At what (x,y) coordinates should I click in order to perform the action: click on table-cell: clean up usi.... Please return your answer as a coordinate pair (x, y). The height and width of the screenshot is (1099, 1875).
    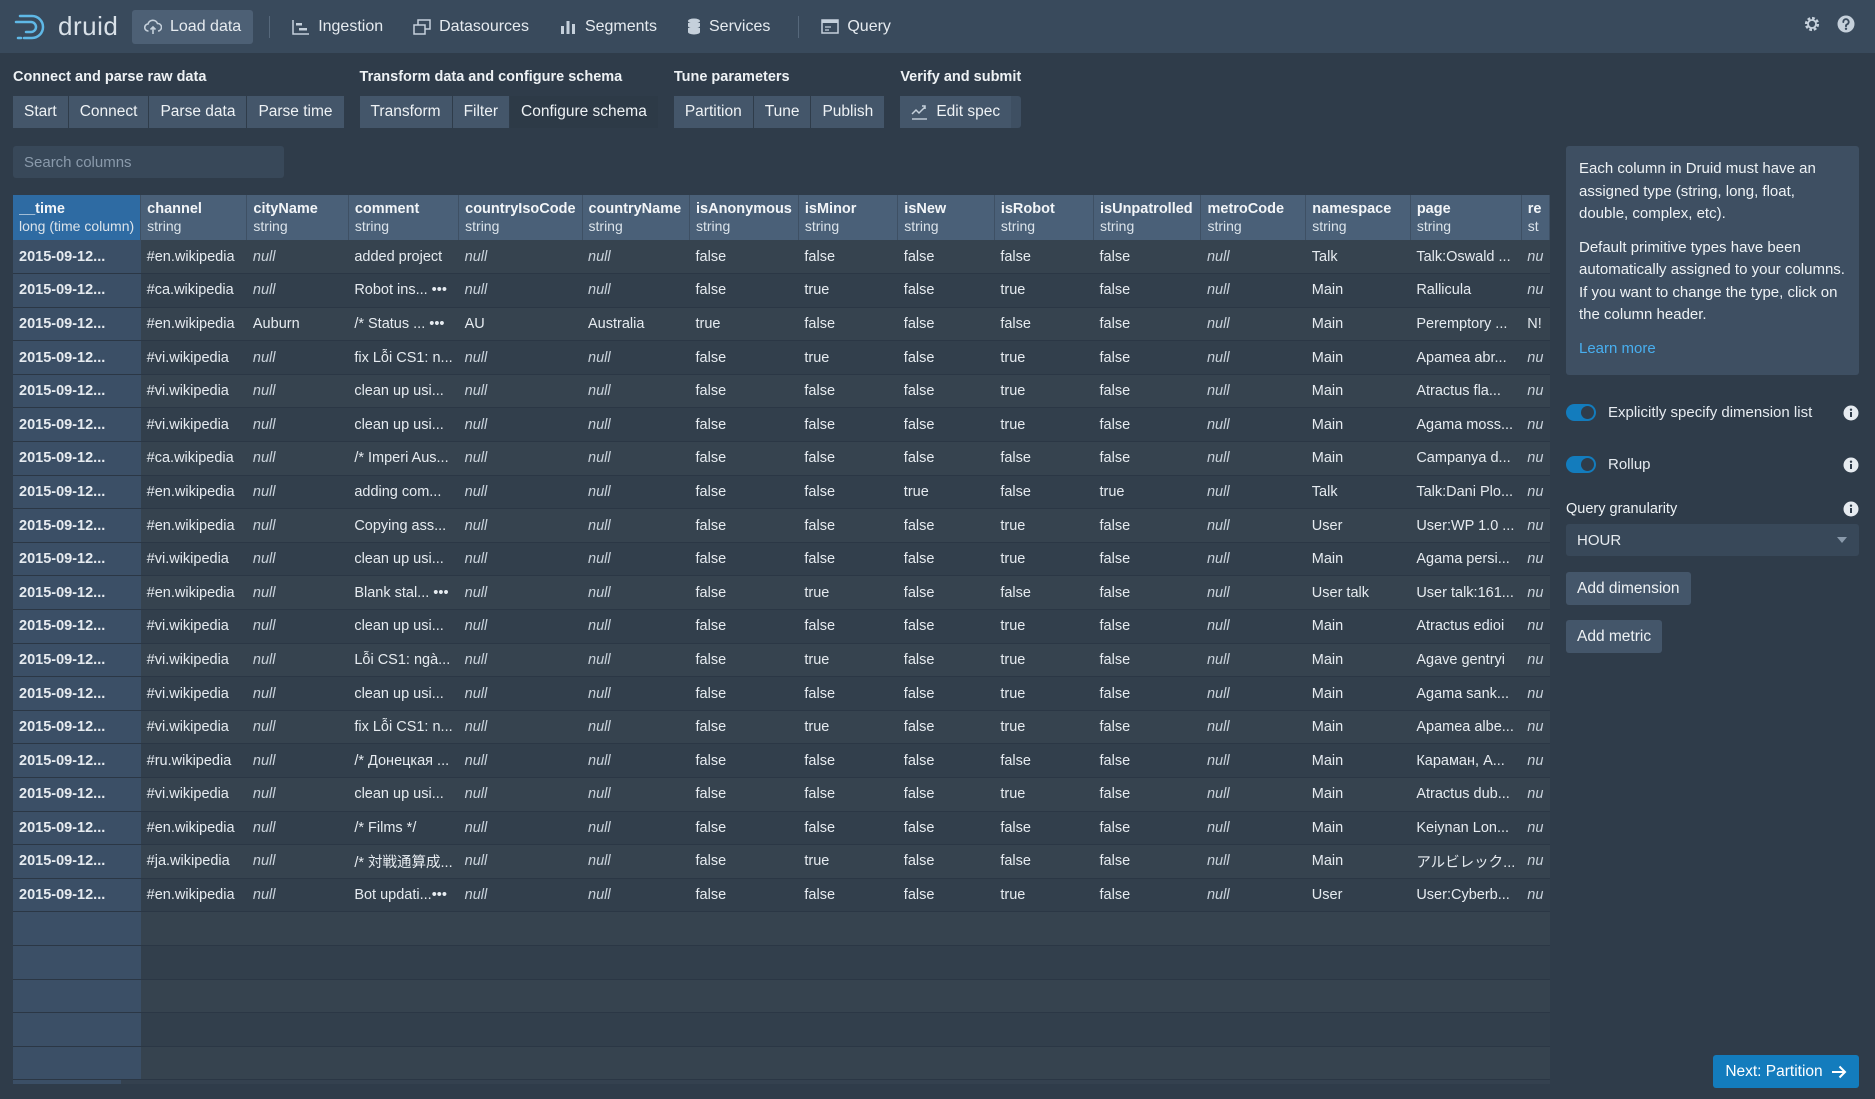
    Looking at the image, I should click on (403, 391).